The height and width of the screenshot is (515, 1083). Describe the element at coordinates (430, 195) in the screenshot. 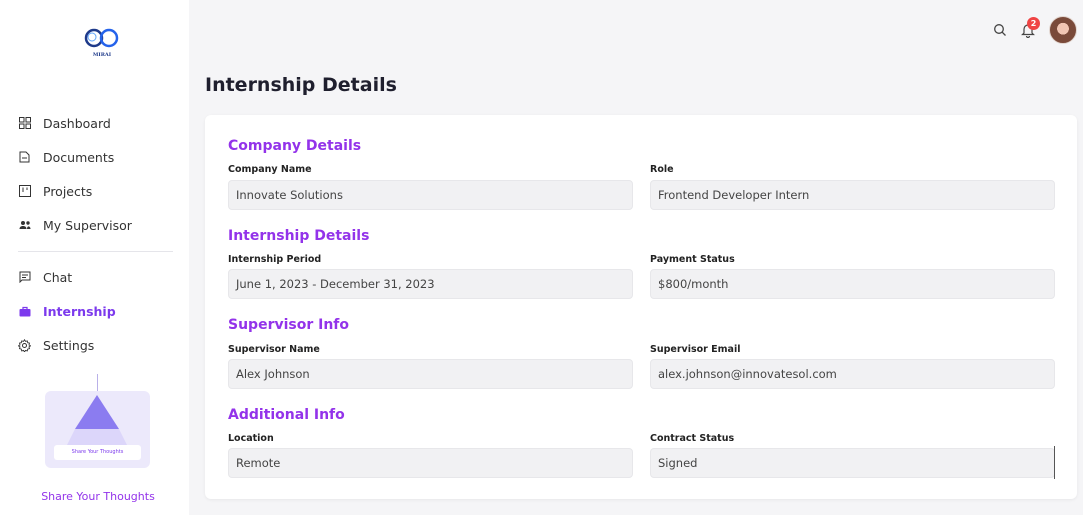

I see `company-name-field: Innovate Solutions` at that location.